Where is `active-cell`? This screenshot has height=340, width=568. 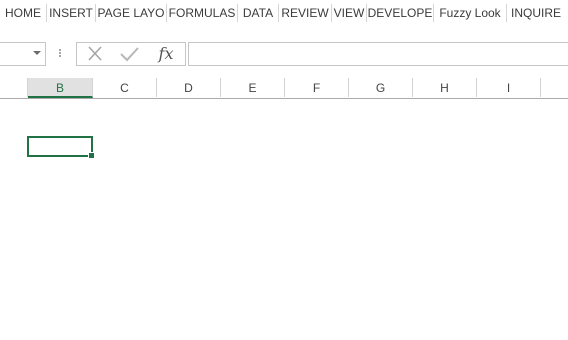 active-cell is located at coordinates (61, 147).